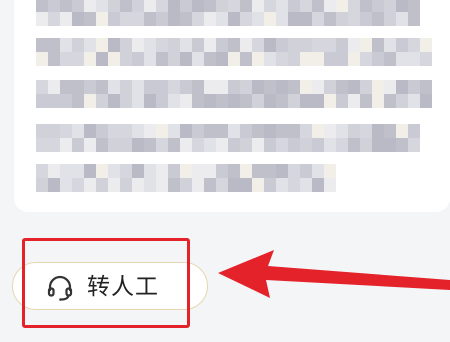  Describe the element at coordinates (60, 288) in the screenshot. I see `headset-icon` at that location.